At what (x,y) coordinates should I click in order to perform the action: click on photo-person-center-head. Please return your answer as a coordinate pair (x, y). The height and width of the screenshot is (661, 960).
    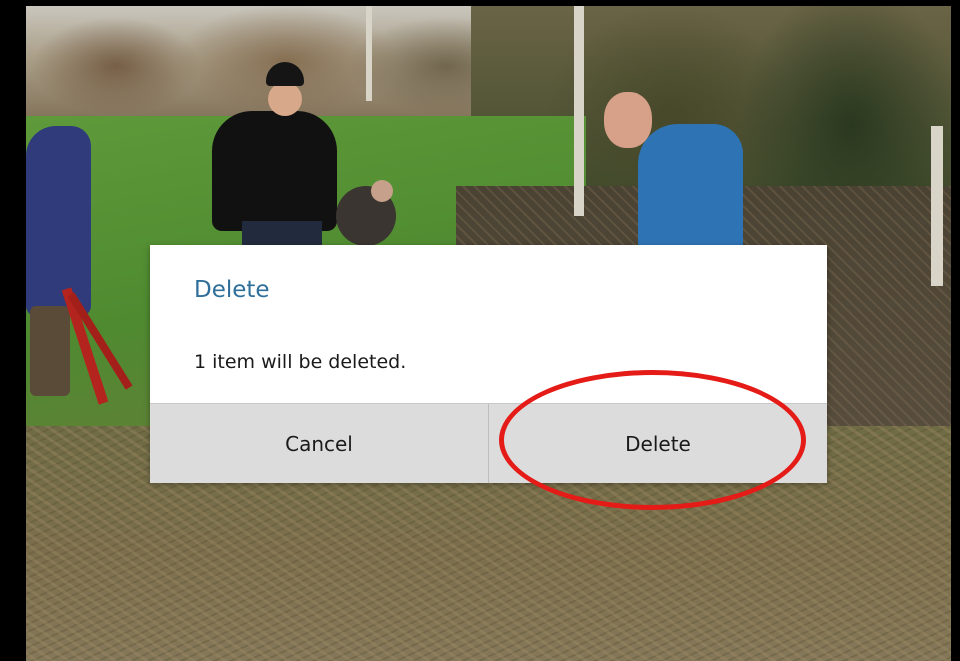
    Looking at the image, I should click on (285, 99).